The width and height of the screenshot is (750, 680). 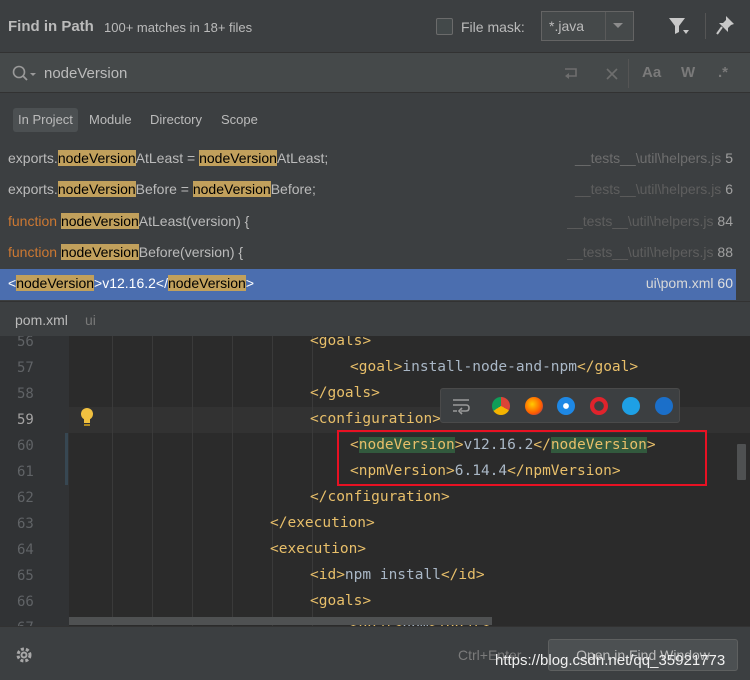 I want to click on watermark: https://blog.csdn.net/qq_35921773, so click(x=610, y=660).